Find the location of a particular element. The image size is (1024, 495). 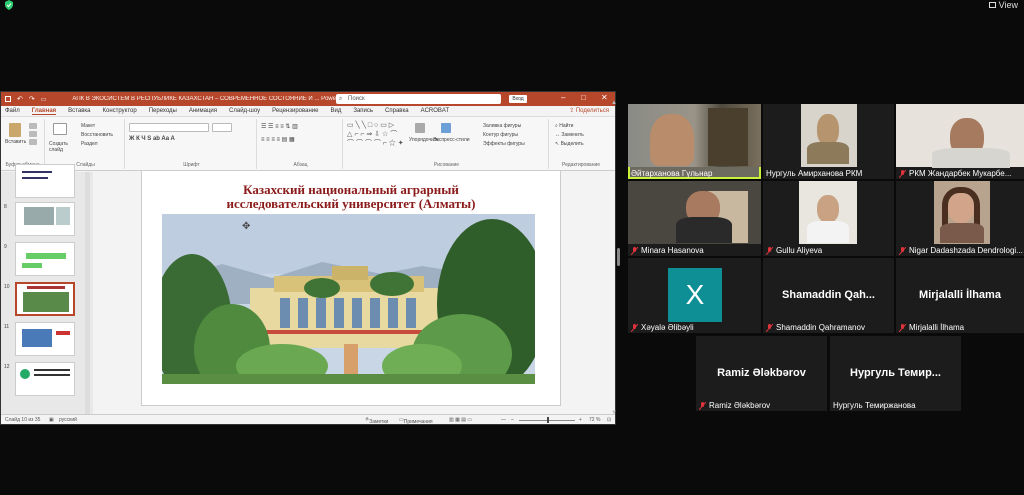

participant-tile: Нургуль Темир... Нургуль Темиржанова is located at coordinates (895, 373).